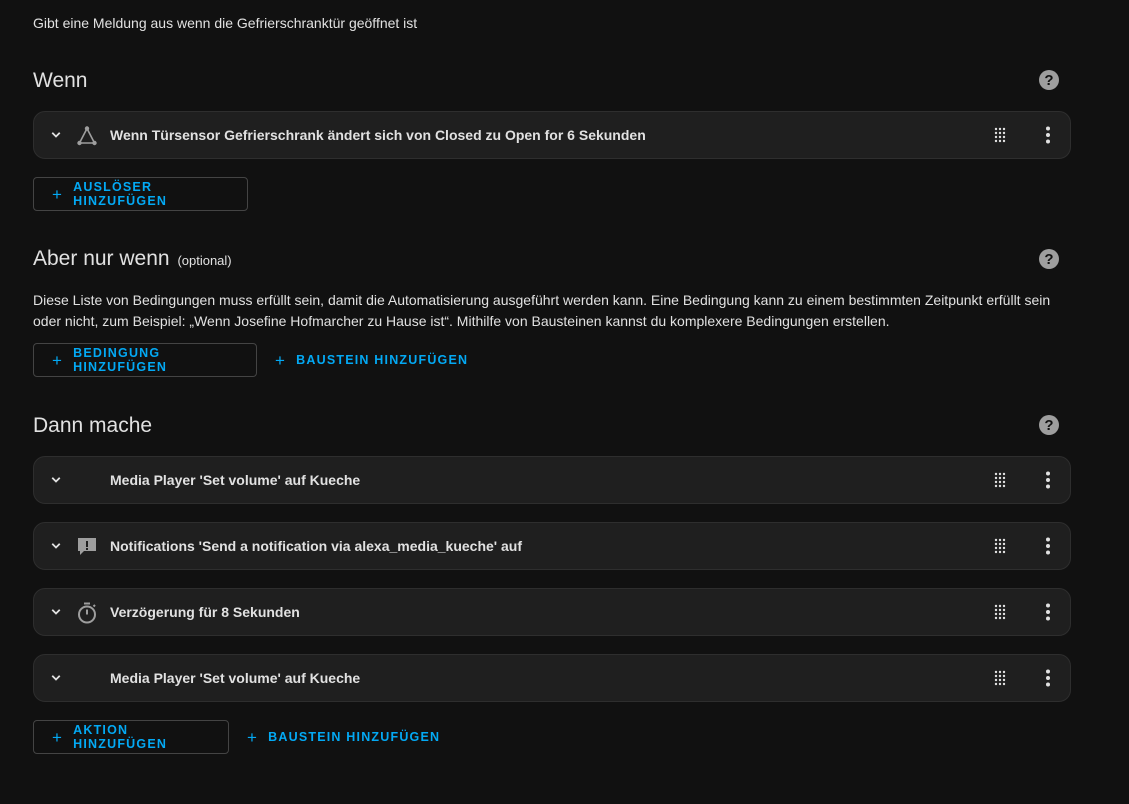 This screenshot has height=804, width=1129. What do you see at coordinates (93, 425) in the screenshot?
I see `actions-title: Dann mache` at bounding box center [93, 425].